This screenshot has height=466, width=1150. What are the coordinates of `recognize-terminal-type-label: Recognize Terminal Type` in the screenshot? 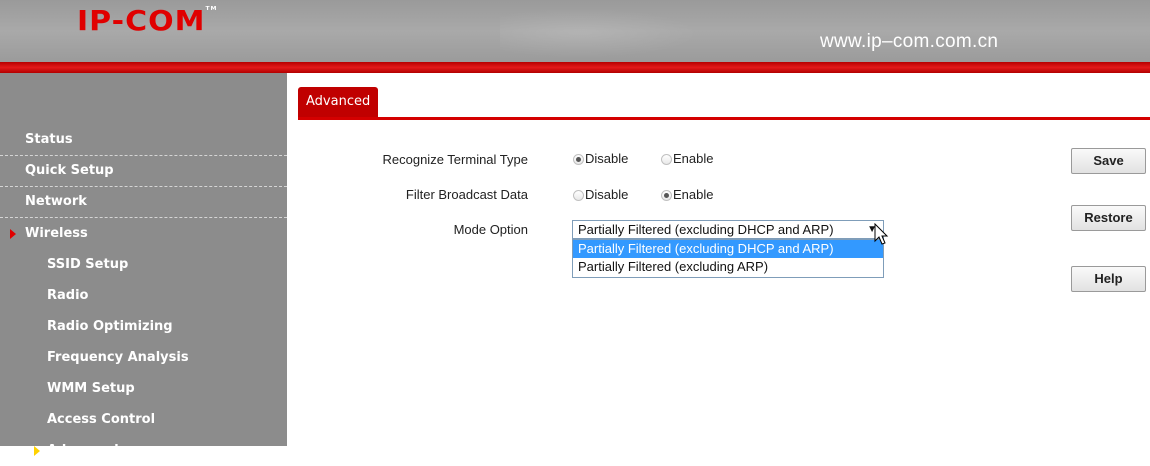 It's located at (455, 159).